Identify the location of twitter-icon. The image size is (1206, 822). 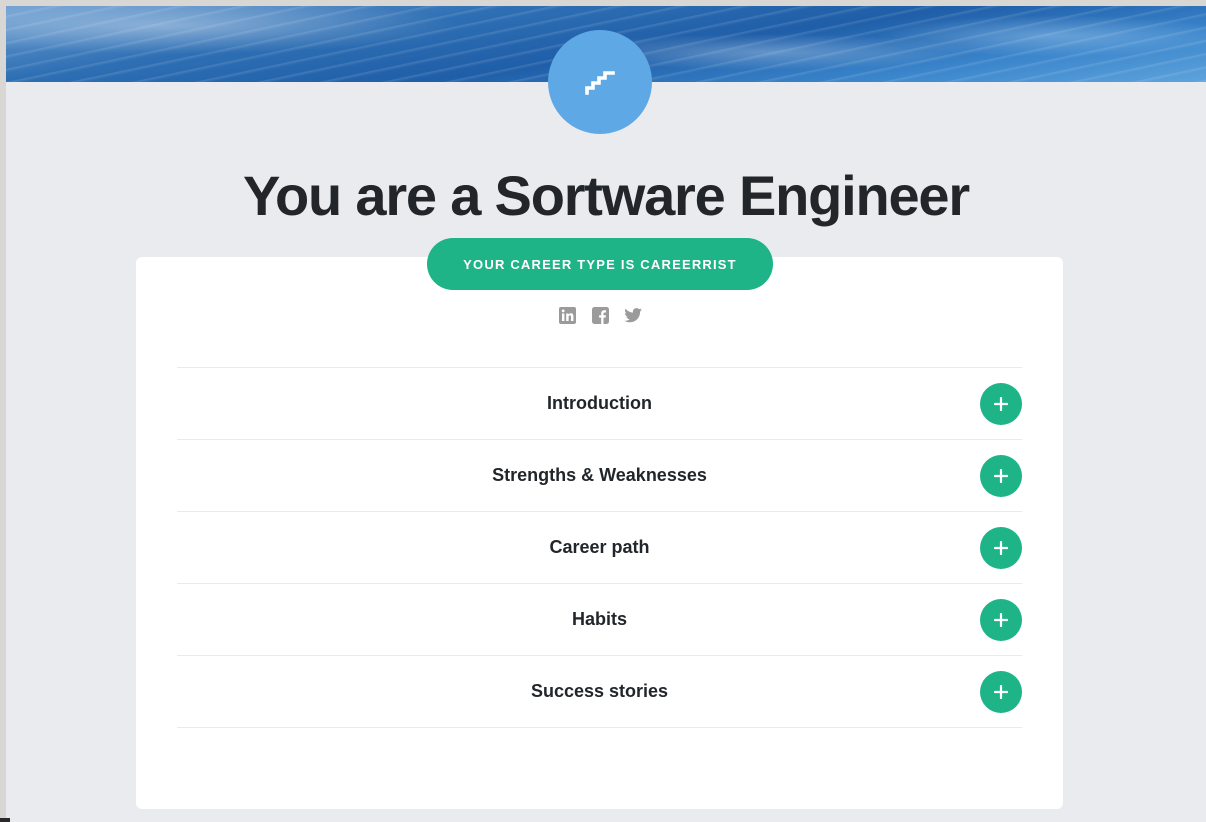
(633, 315).